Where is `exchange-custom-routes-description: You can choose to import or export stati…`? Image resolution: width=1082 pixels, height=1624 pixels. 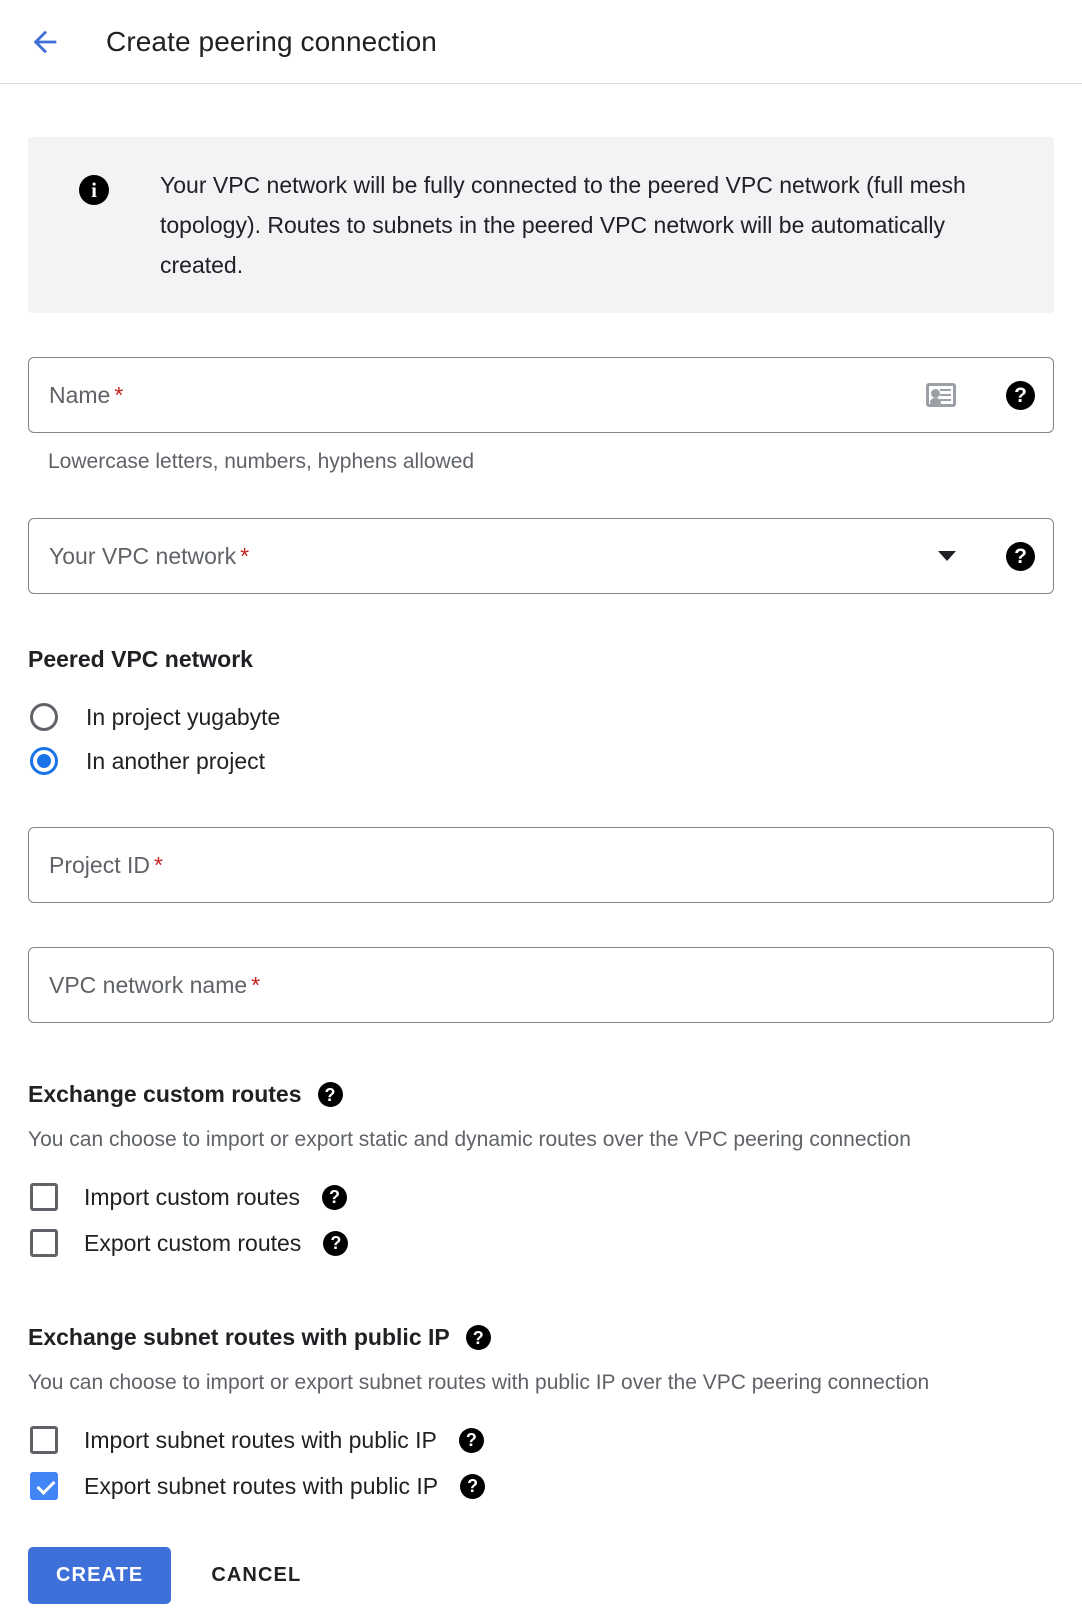
exchange-custom-routes-description: You can choose to import or export stati… is located at coordinates (469, 1139).